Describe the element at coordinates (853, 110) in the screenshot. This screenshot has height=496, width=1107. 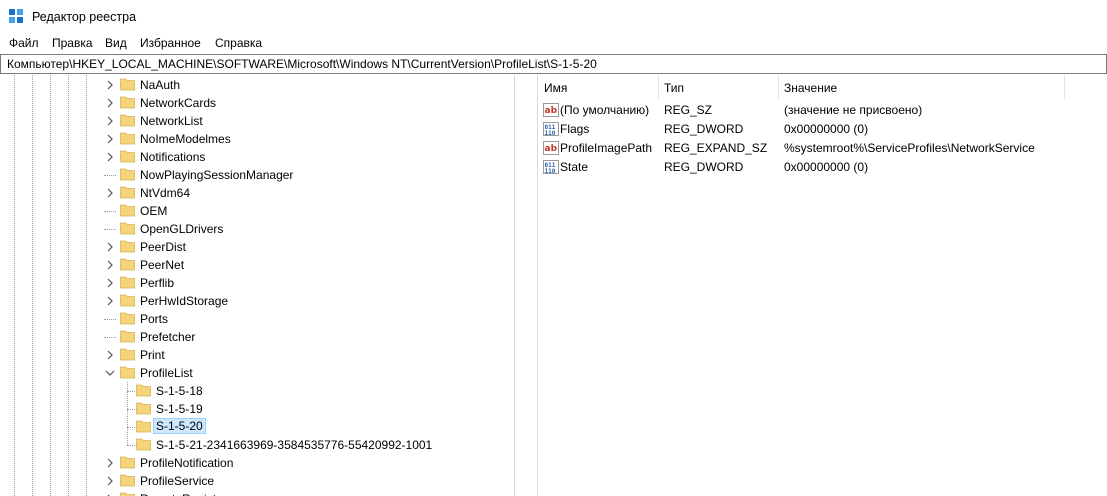
I see `value-data: (значение не присвоено)` at that location.